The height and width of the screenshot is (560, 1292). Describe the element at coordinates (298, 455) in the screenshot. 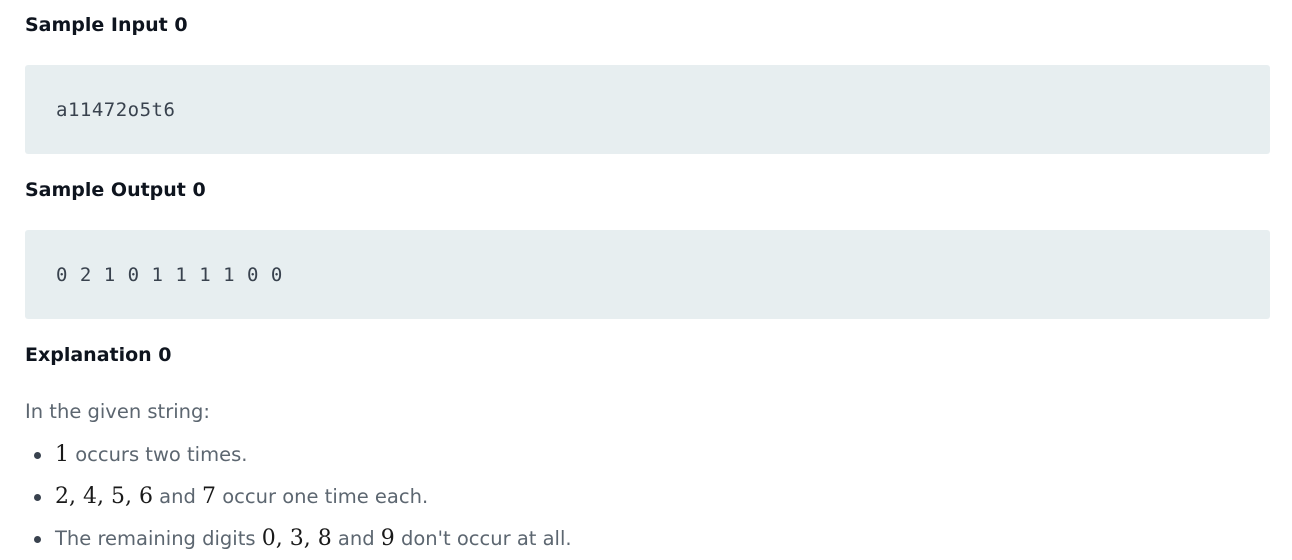

I see `explanation-bullet: 1 occurs two times.` at that location.